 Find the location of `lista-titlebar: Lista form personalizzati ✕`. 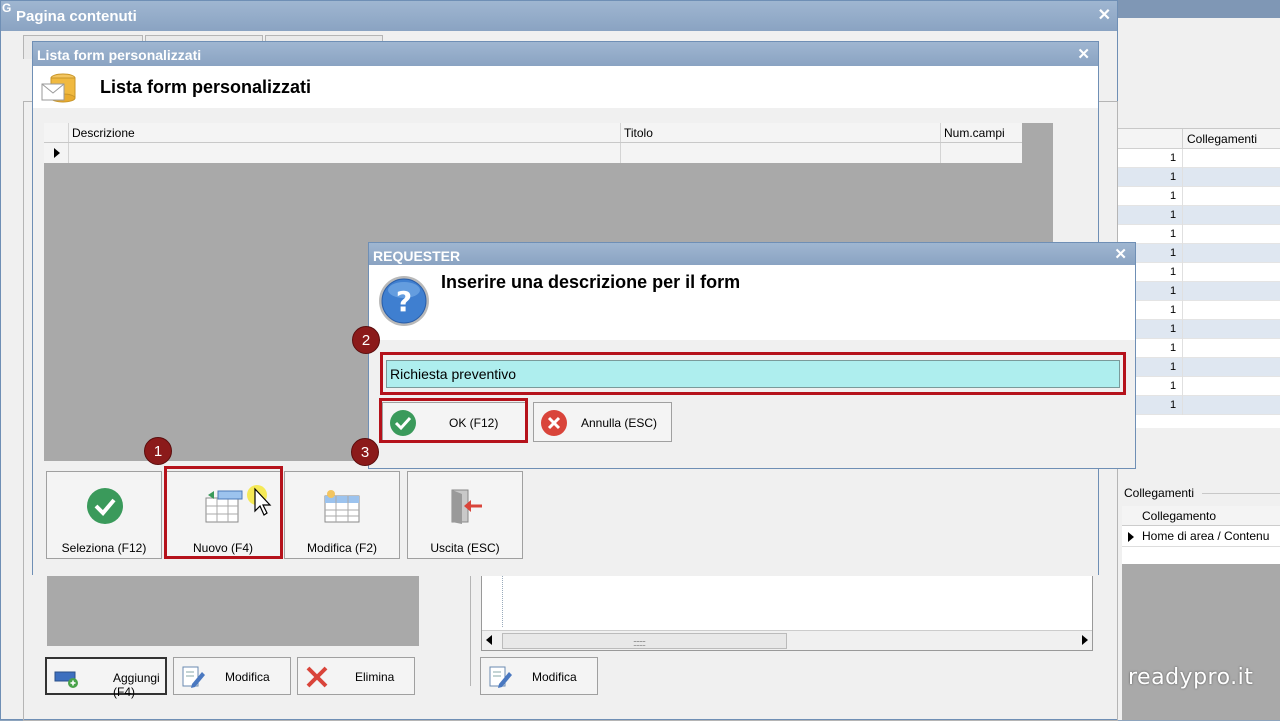

lista-titlebar: Lista form personalizzati ✕ is located at coordinates (565, 54).